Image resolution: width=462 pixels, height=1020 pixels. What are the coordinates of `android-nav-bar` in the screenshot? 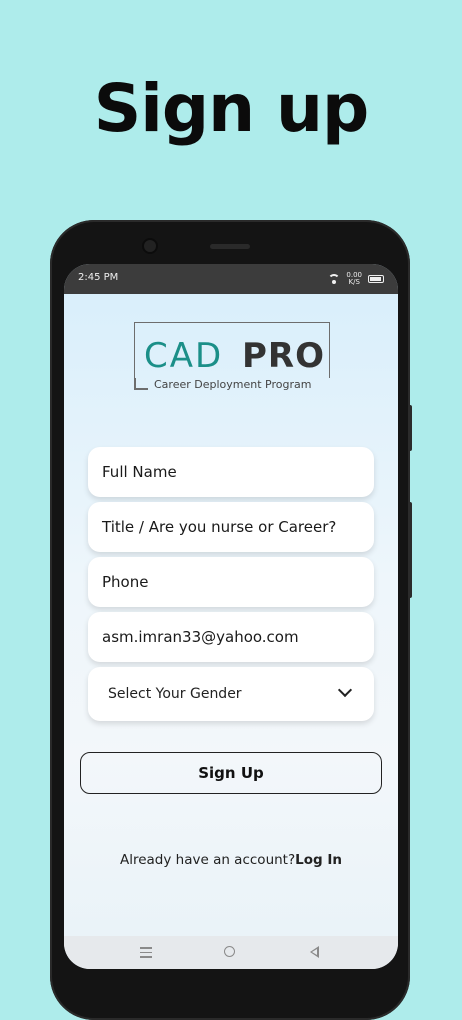 It's located at (231, 952).